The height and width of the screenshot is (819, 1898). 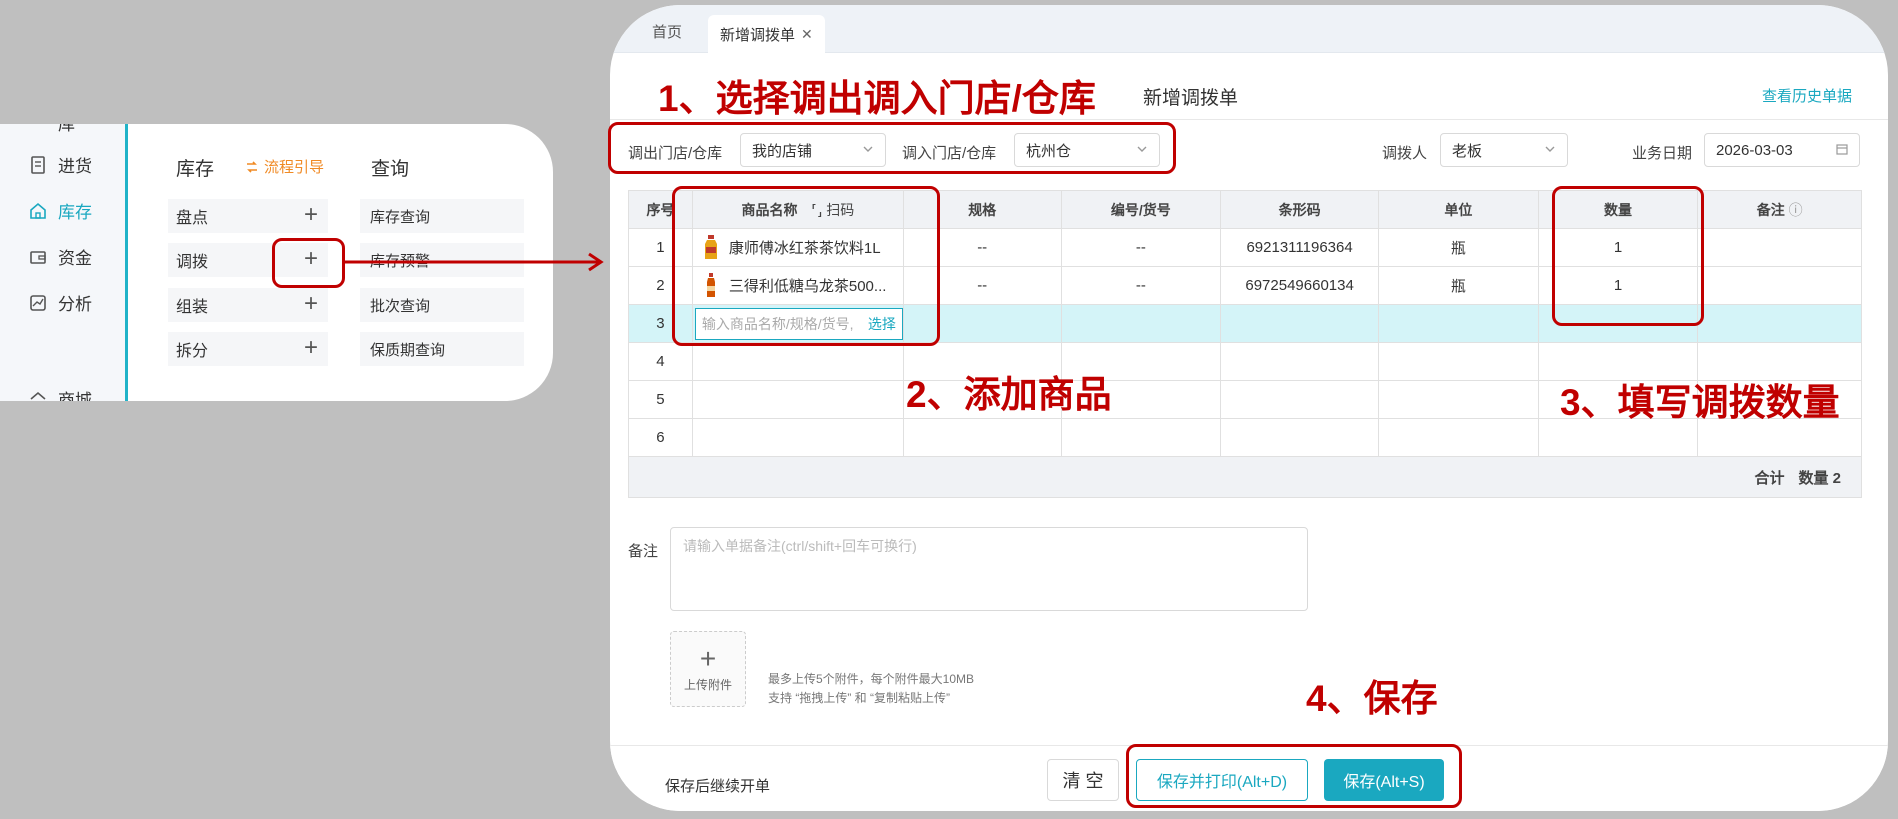 What do you see at coordinates (195, 169) in the screenshot?
I see `inventory-title: 库存` at bounding box center [195, 169].